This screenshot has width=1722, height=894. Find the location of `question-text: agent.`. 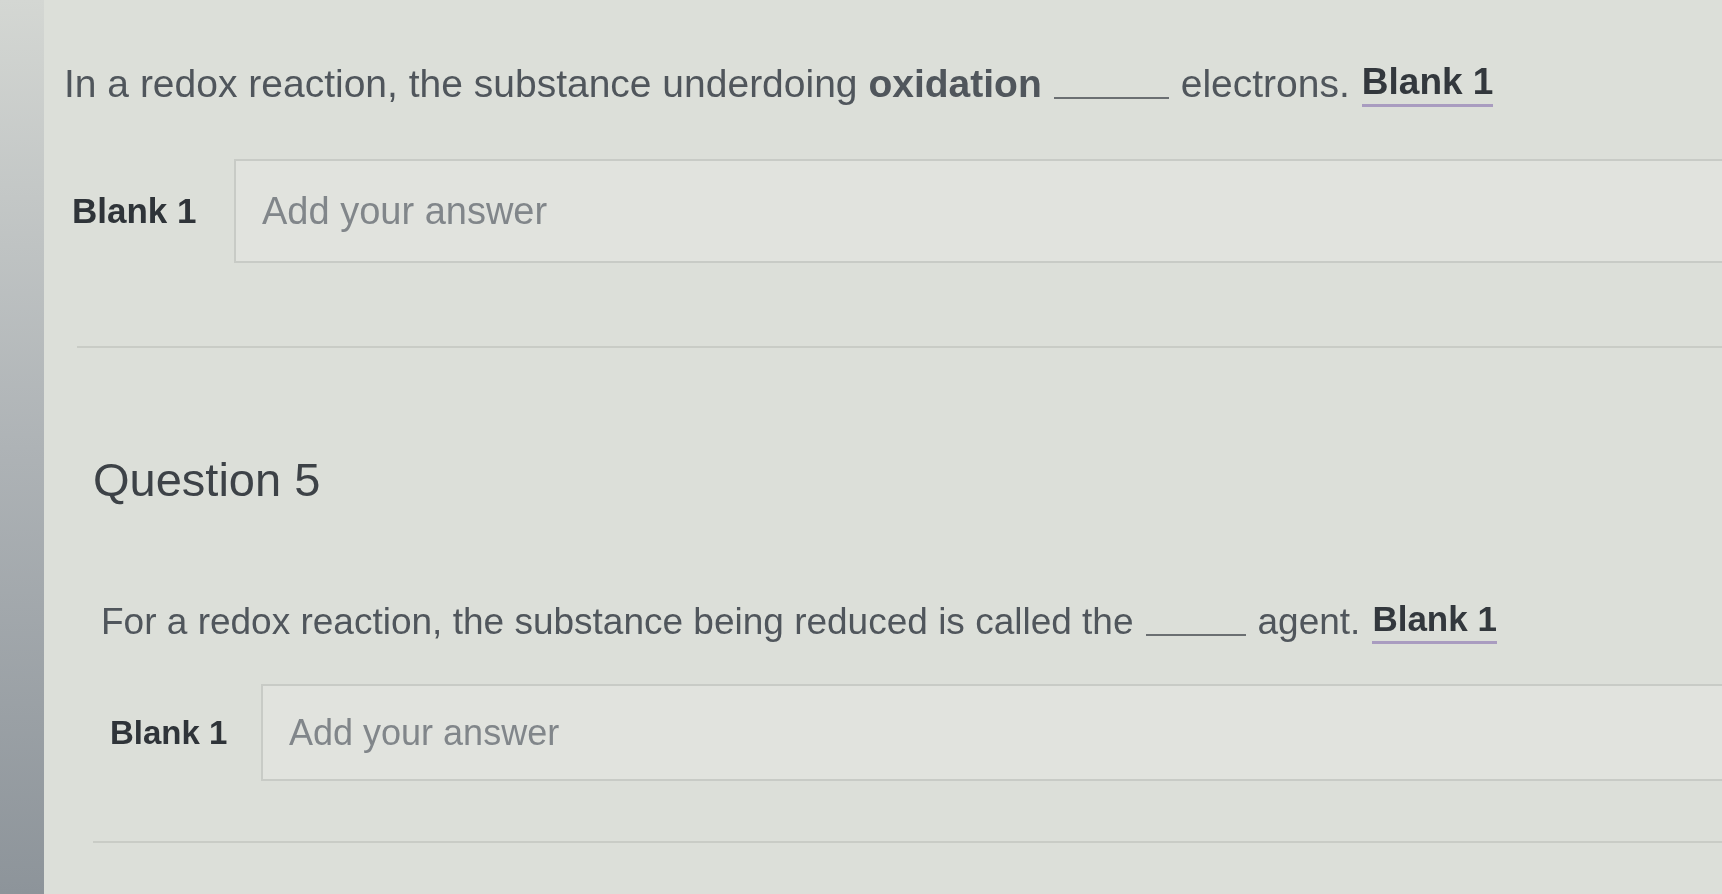

question-text: agent. is located at coordinates (1309, 622).